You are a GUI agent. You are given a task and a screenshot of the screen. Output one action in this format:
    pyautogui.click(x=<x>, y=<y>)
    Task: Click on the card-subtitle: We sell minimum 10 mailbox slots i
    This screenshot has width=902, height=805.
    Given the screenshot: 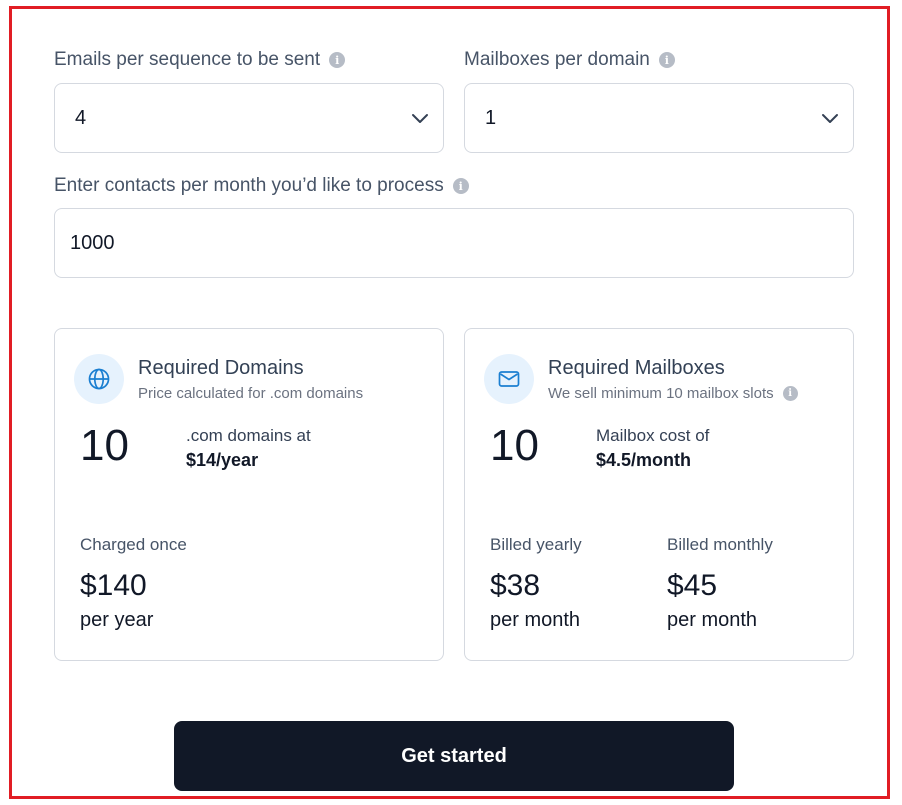 What is the action you would take?
    pyautogui.click(x=673, y=393)
    